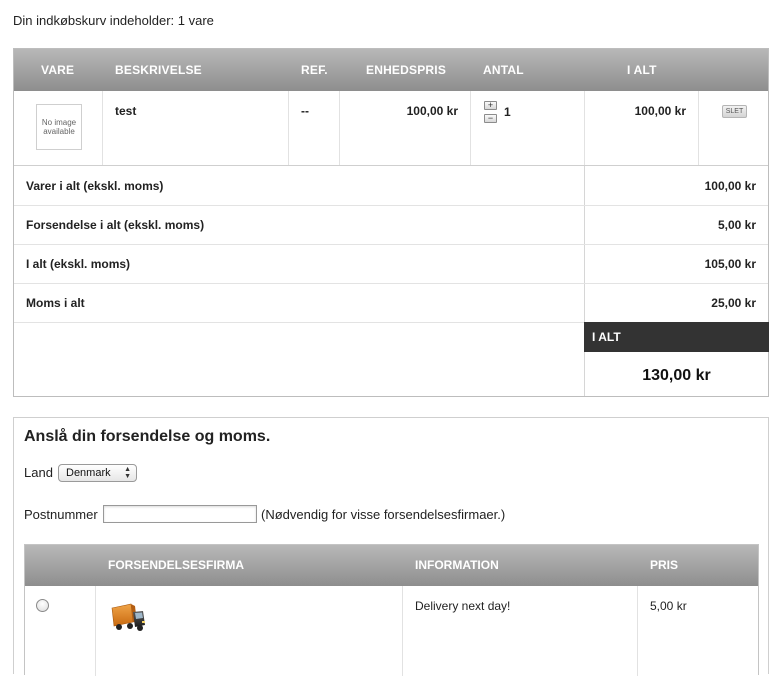 This screenshot has height=676, width=770. I want to click on country-label: Land, so click(38, 472).